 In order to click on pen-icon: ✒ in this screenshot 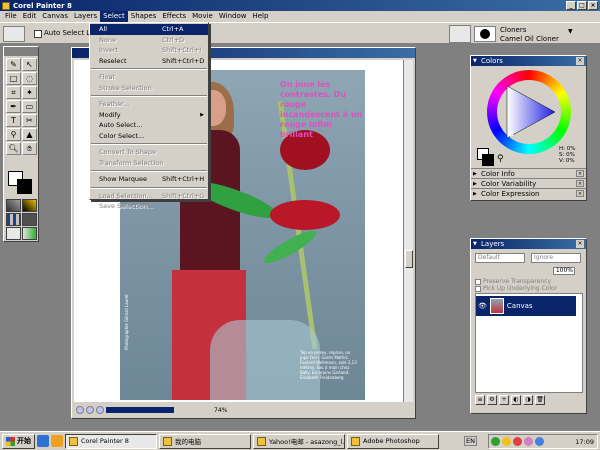, I will do `click(13, 106)`.